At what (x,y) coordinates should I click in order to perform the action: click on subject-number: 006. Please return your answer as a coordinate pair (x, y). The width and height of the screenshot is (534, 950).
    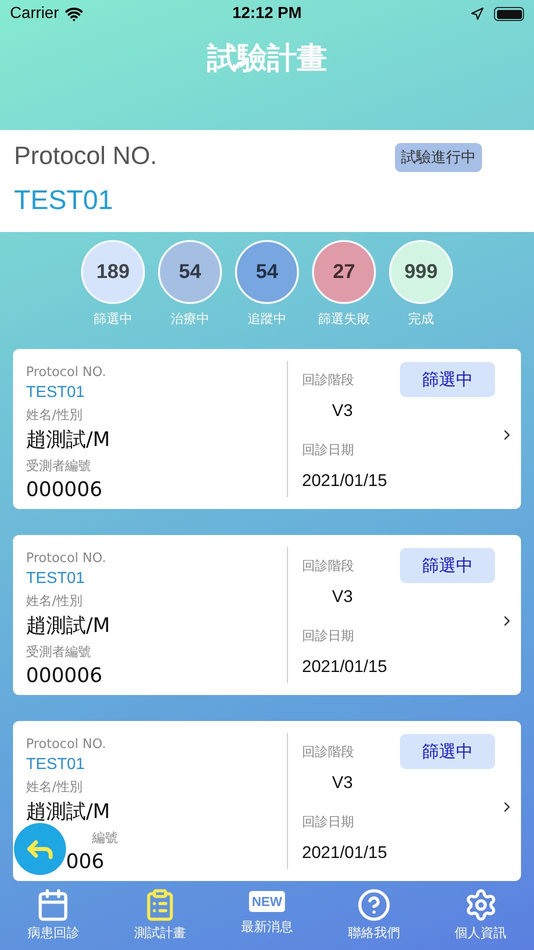
    Looking at the image, I should click on (85, 861).